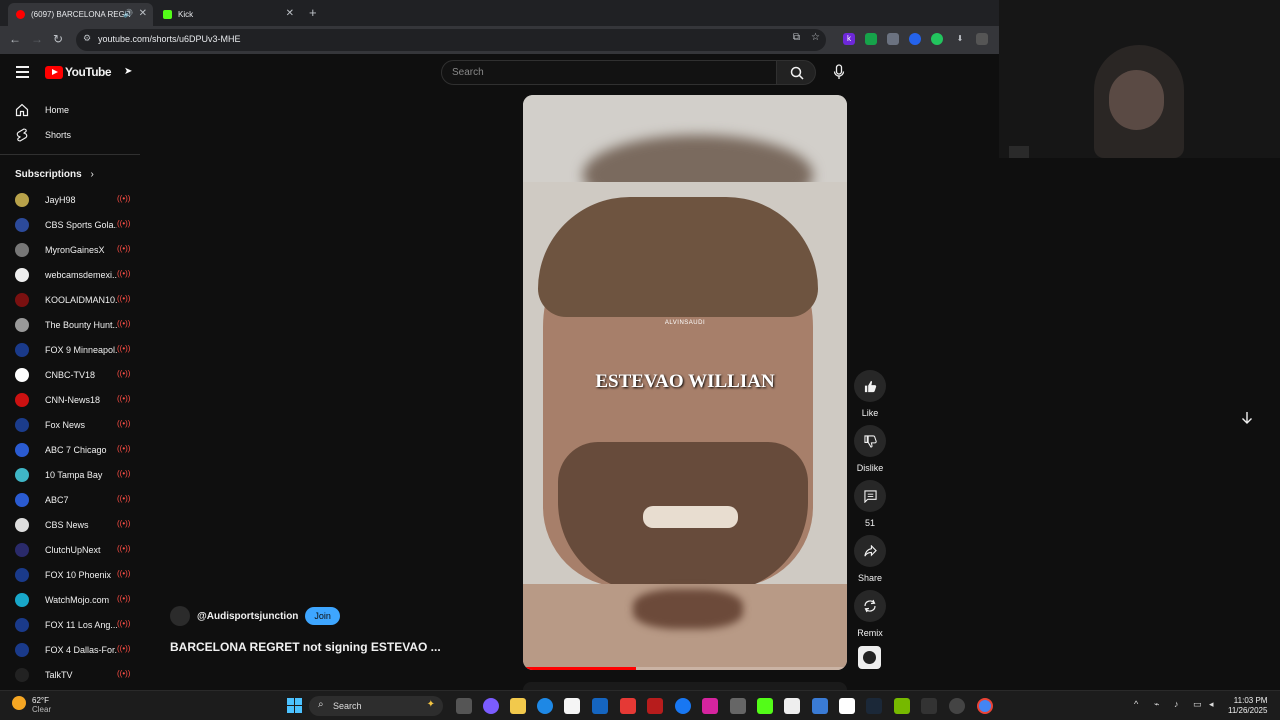  I want to click on tray-chevron-up-icon: ^, so click(1136, 704).